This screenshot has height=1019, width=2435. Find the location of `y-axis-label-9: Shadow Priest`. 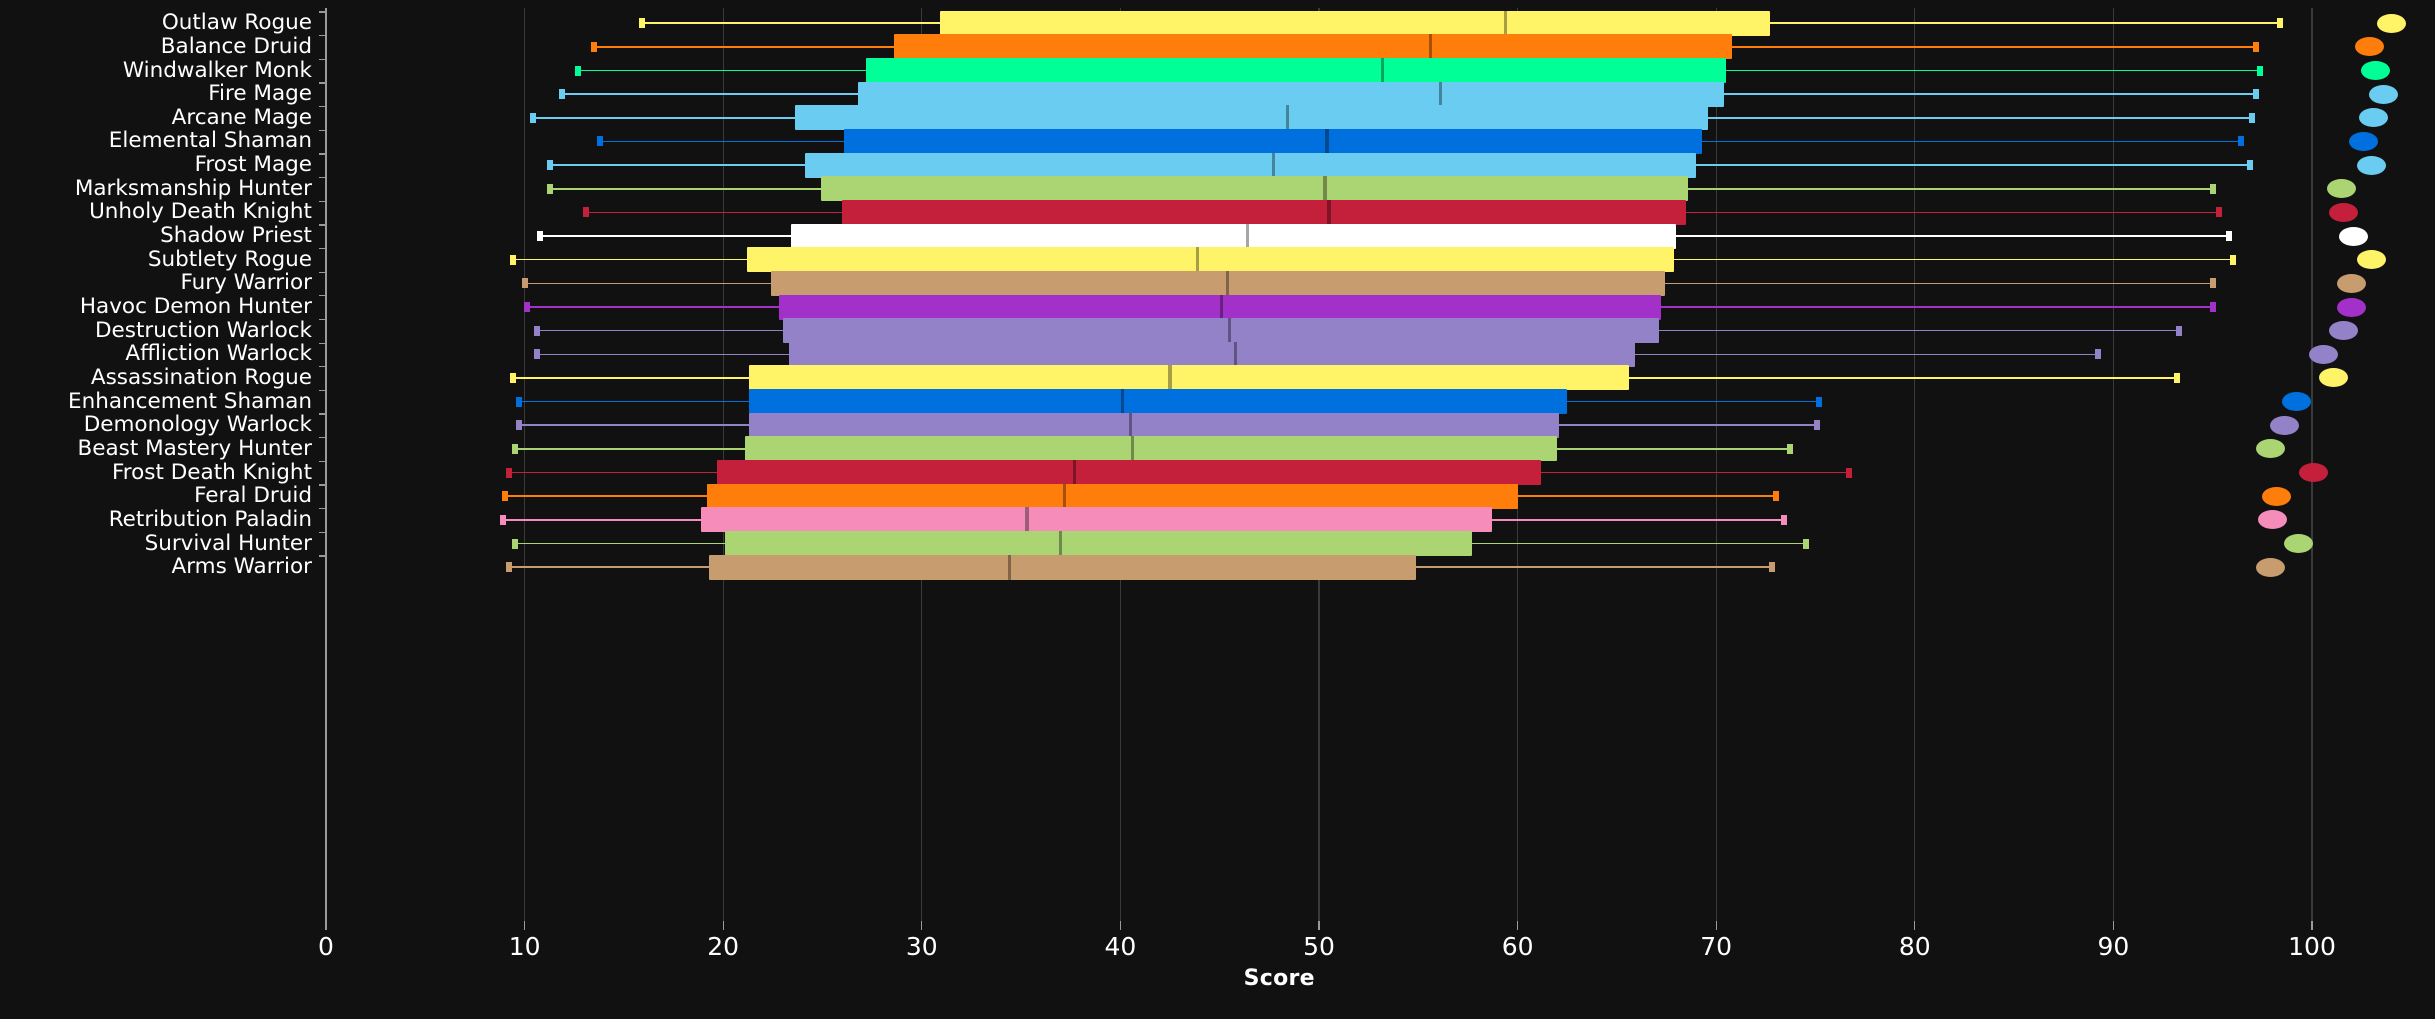

y-axis-label-9: Shadow Priest is located at coordinates (236, 236).